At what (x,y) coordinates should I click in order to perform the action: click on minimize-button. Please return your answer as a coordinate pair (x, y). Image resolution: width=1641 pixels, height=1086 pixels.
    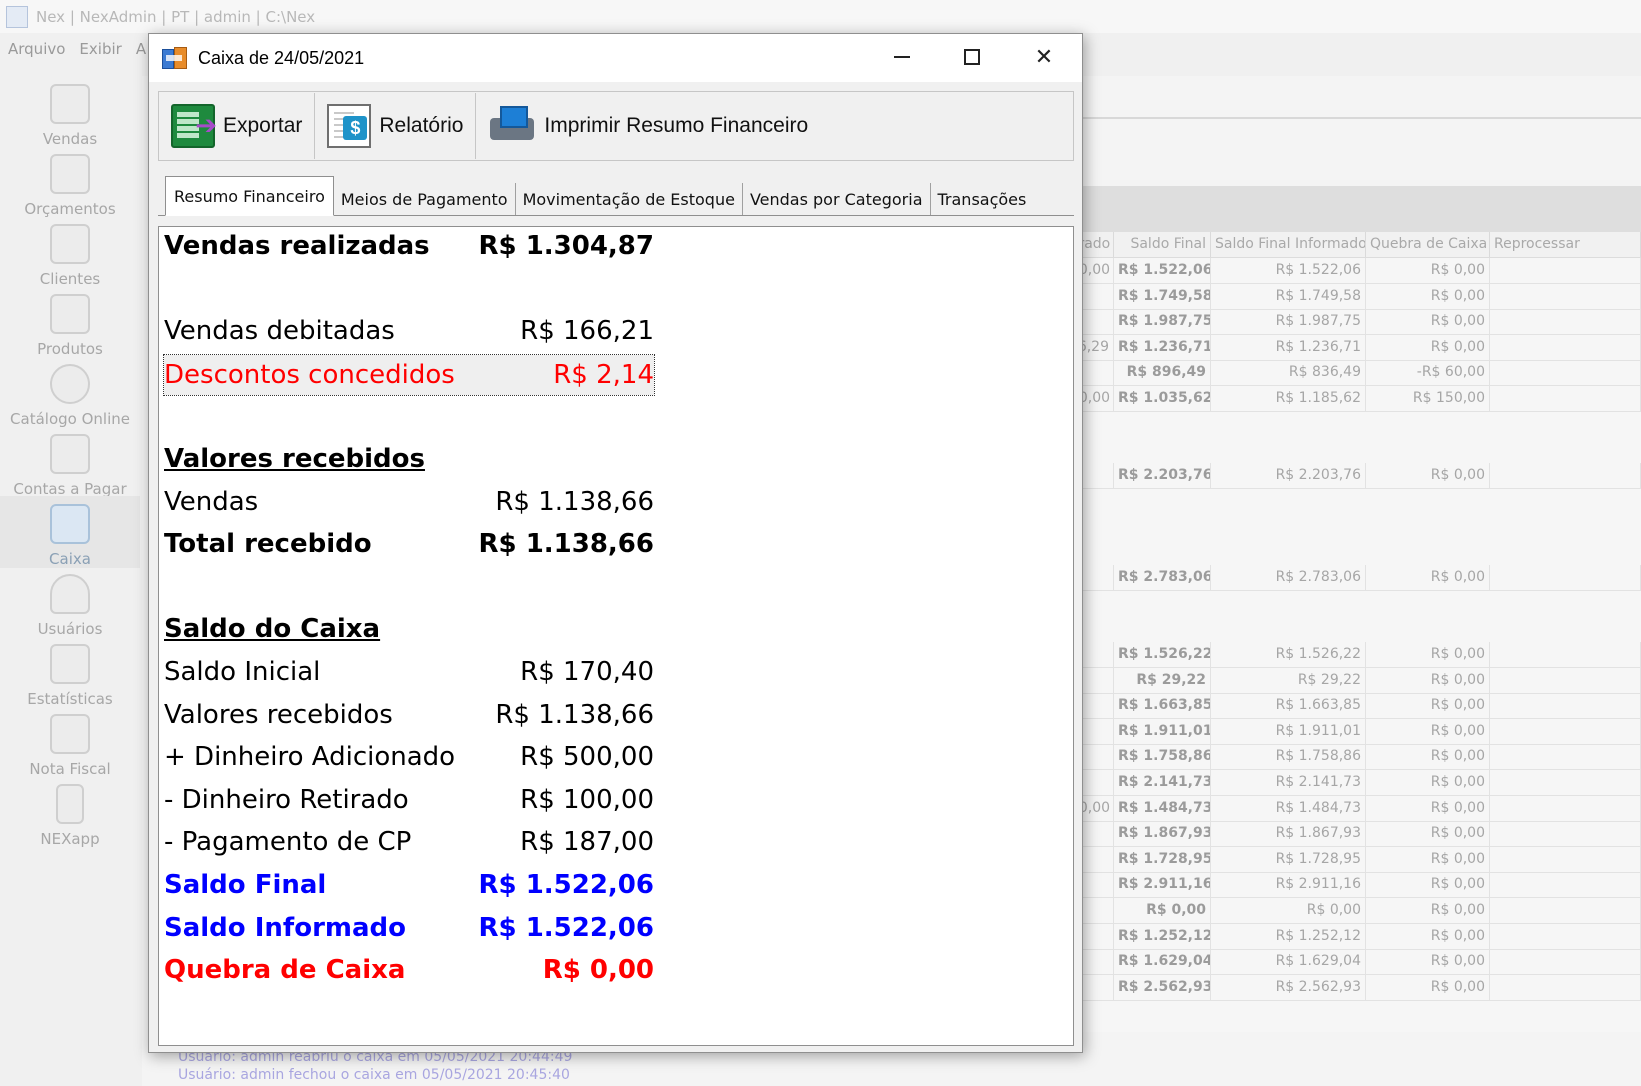
    Looking at the image, I should click on (902, 57).